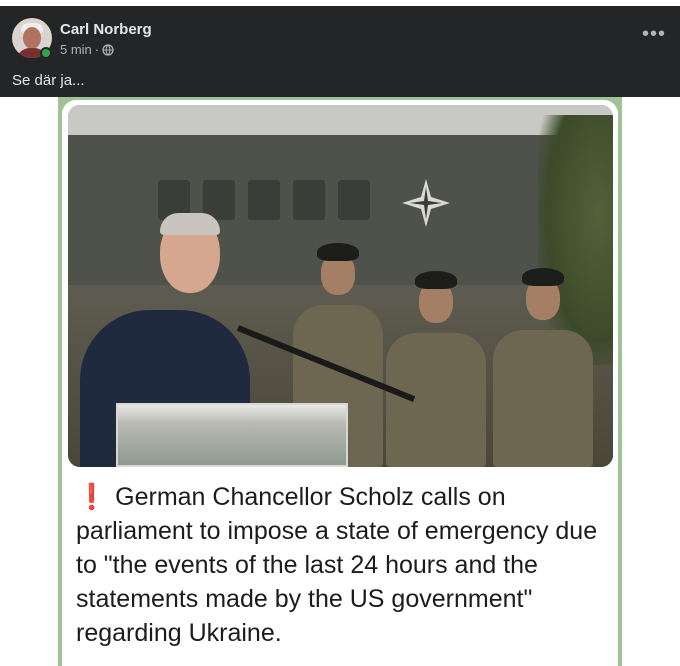 Image resolution: width=680 pixels, height=666 pixels. Describe the element at coordinates (46, 53) in the screenshot. I see `online-status-icon` at that location.